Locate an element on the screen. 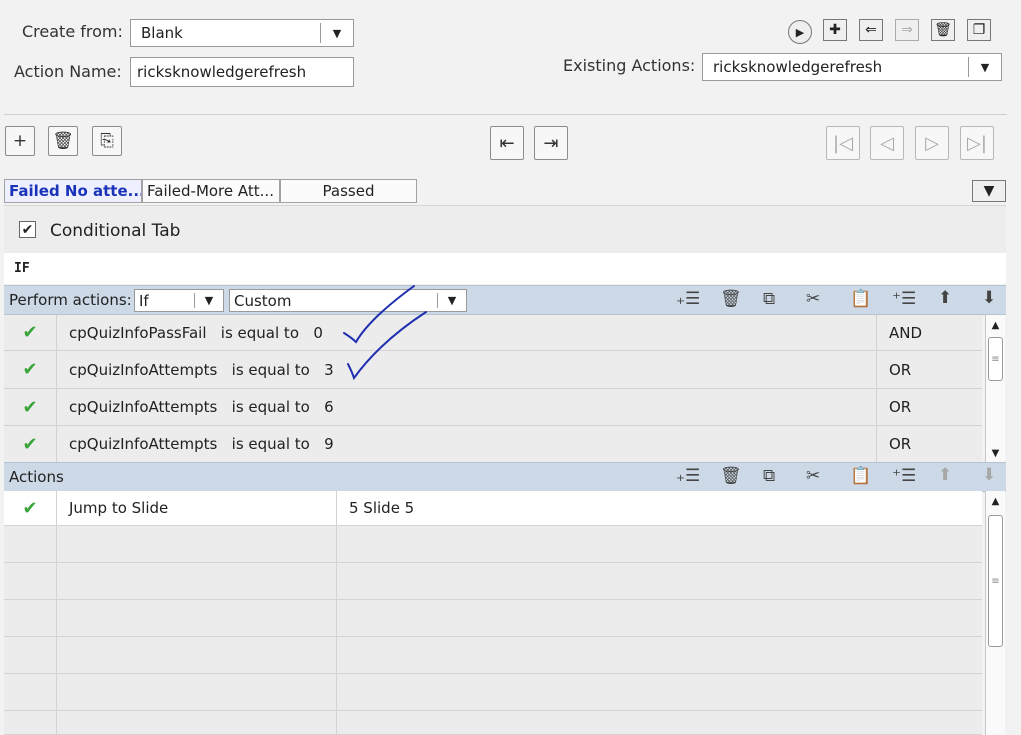  existing-actions-value: ricksknowledgerefresh is located at coordinates (798, 67).